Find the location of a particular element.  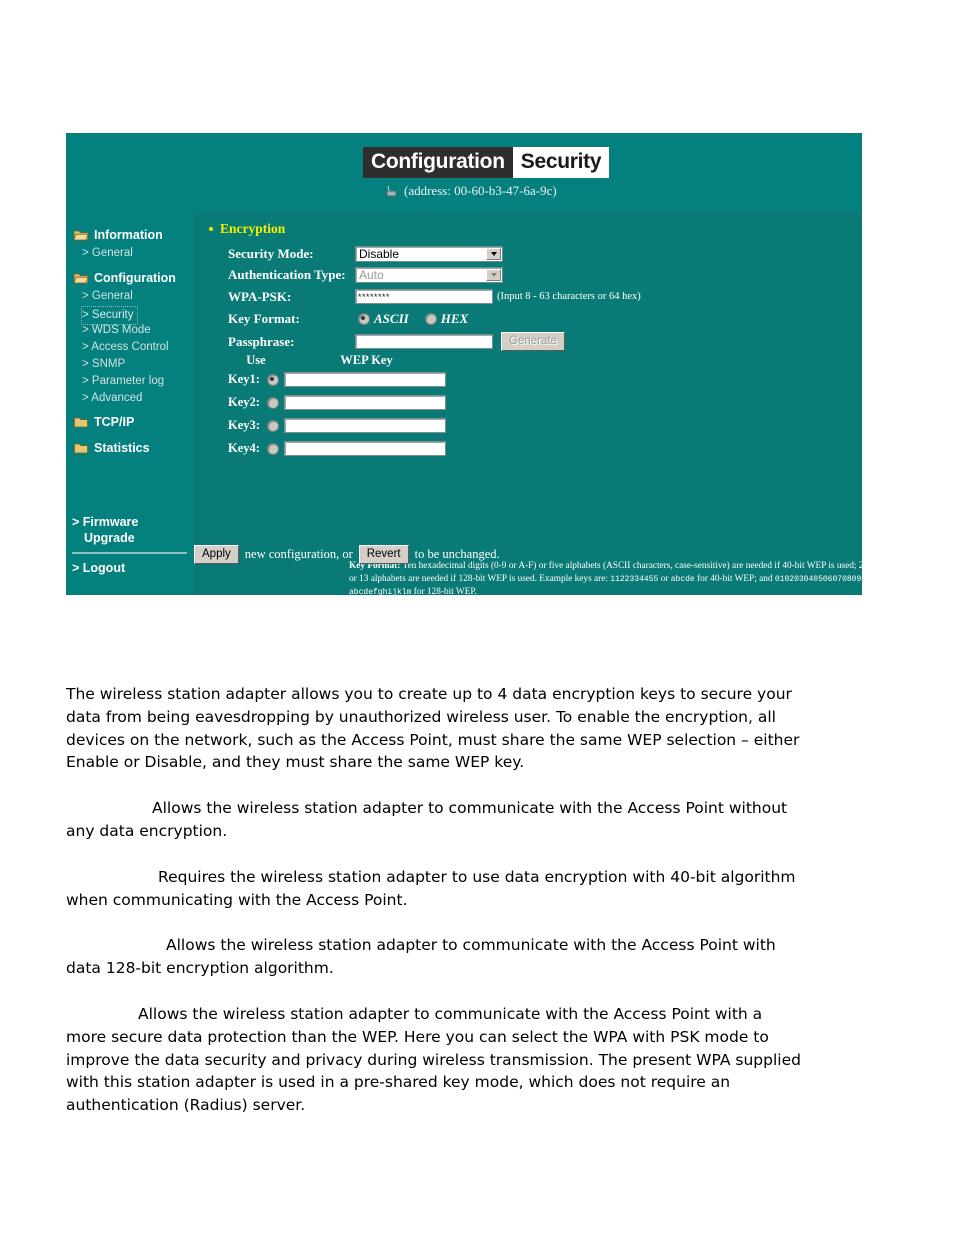

sidebar-item-logout: > Logout is located at coordinates (129, 568).